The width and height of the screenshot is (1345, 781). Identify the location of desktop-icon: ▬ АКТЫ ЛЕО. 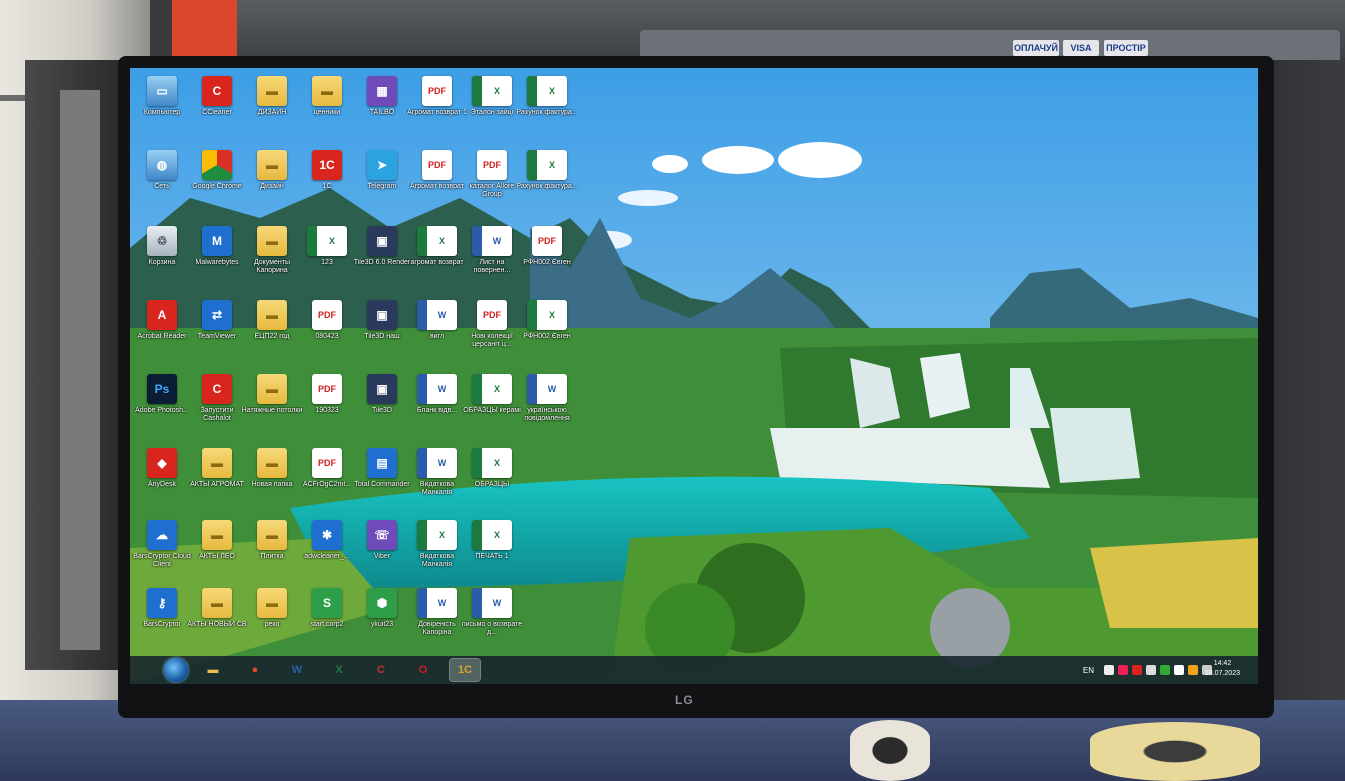
(217, 540).